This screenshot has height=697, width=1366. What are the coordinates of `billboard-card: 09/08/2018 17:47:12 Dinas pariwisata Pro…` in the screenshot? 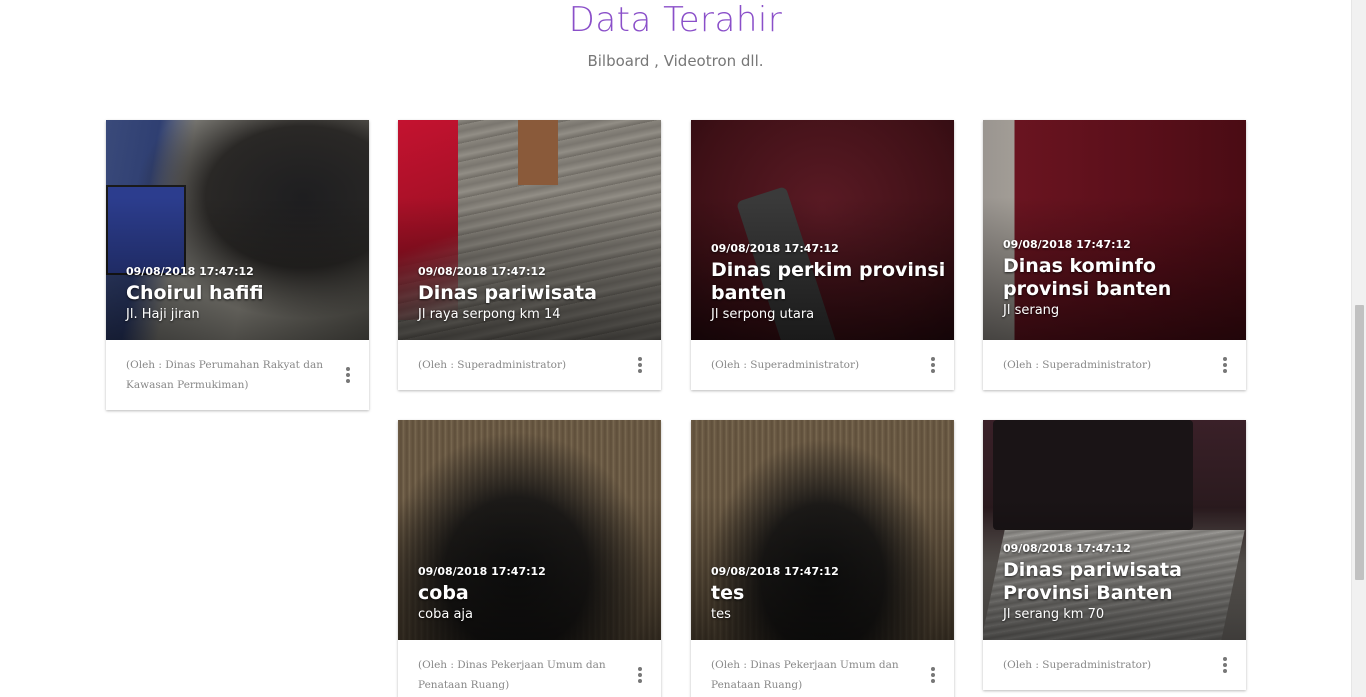 It's located at (1114, 555).